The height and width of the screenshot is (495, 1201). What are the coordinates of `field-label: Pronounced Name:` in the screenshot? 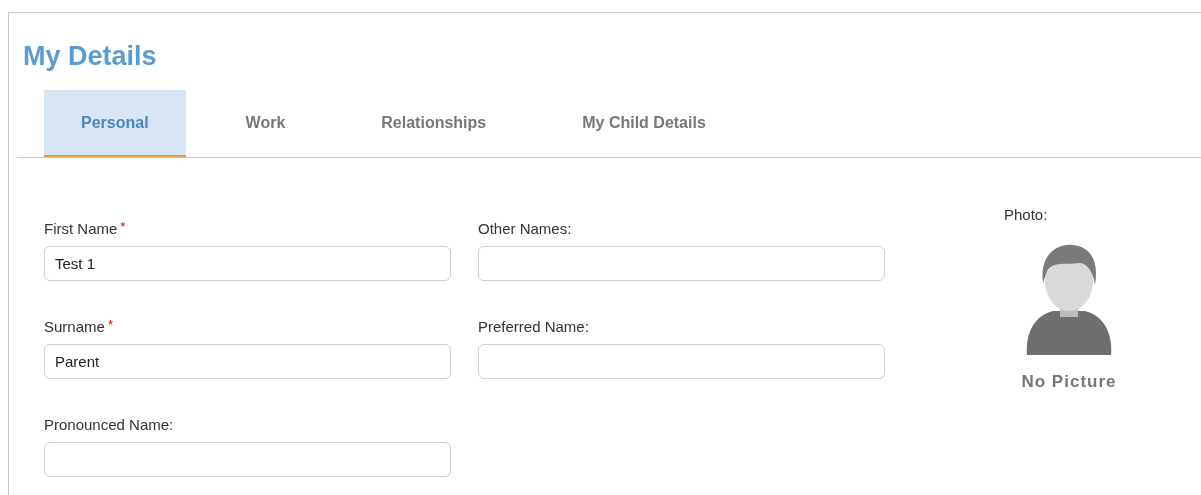 It's located at (109, 425).